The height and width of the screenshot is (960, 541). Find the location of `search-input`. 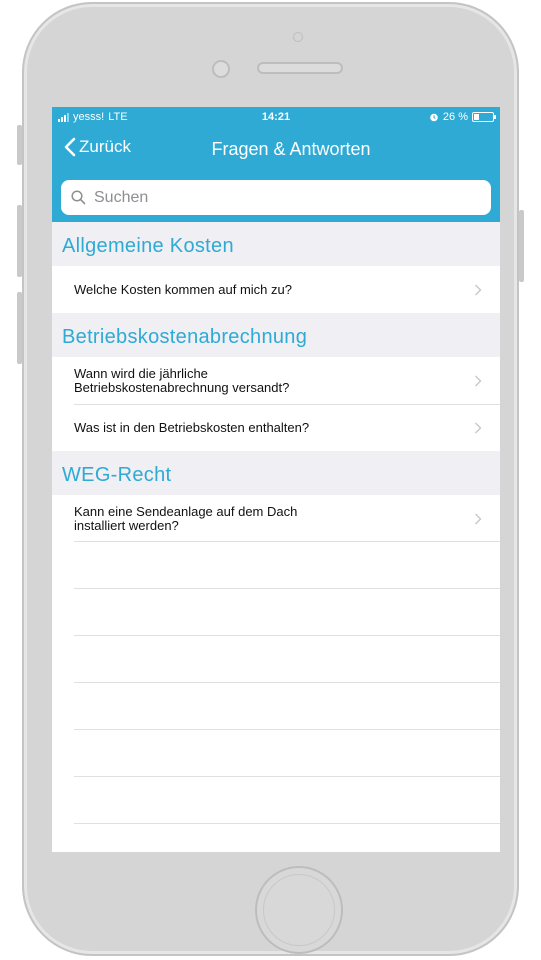

search-input is located at coordinates (274, 197).